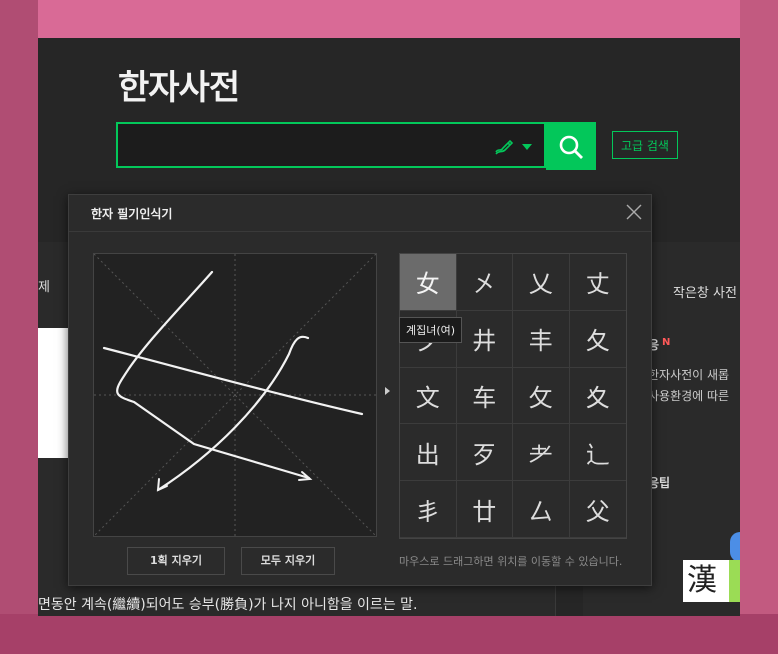 This screenshot has width=778, height=654. Describe the element at coordinates (634, 212) in the screenshot. I see `close-icon` at that location.